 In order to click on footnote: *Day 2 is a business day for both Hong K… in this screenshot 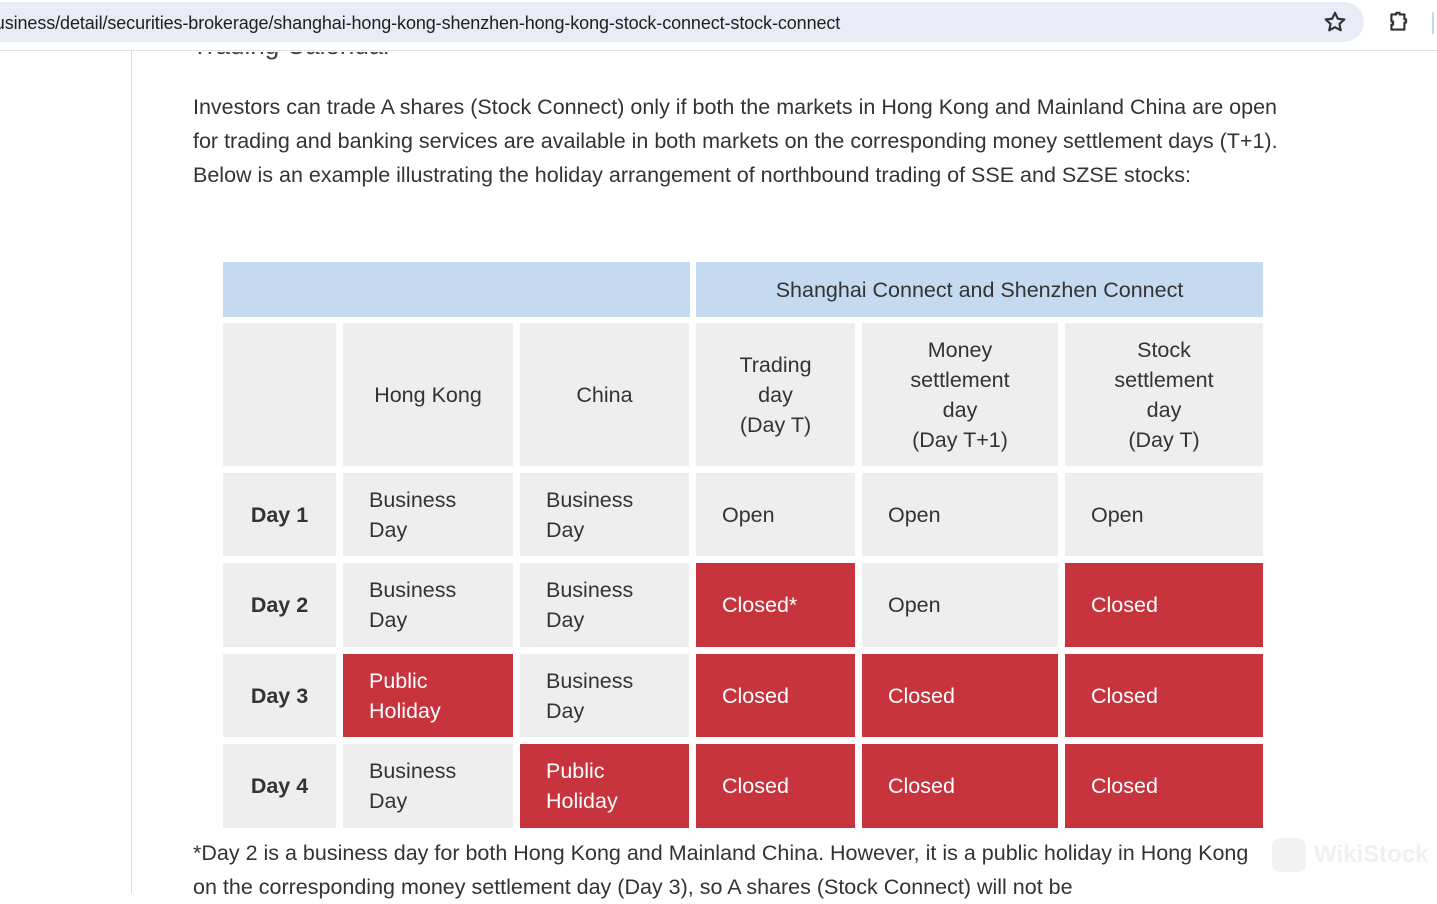, I will do `click(721, 870)`.